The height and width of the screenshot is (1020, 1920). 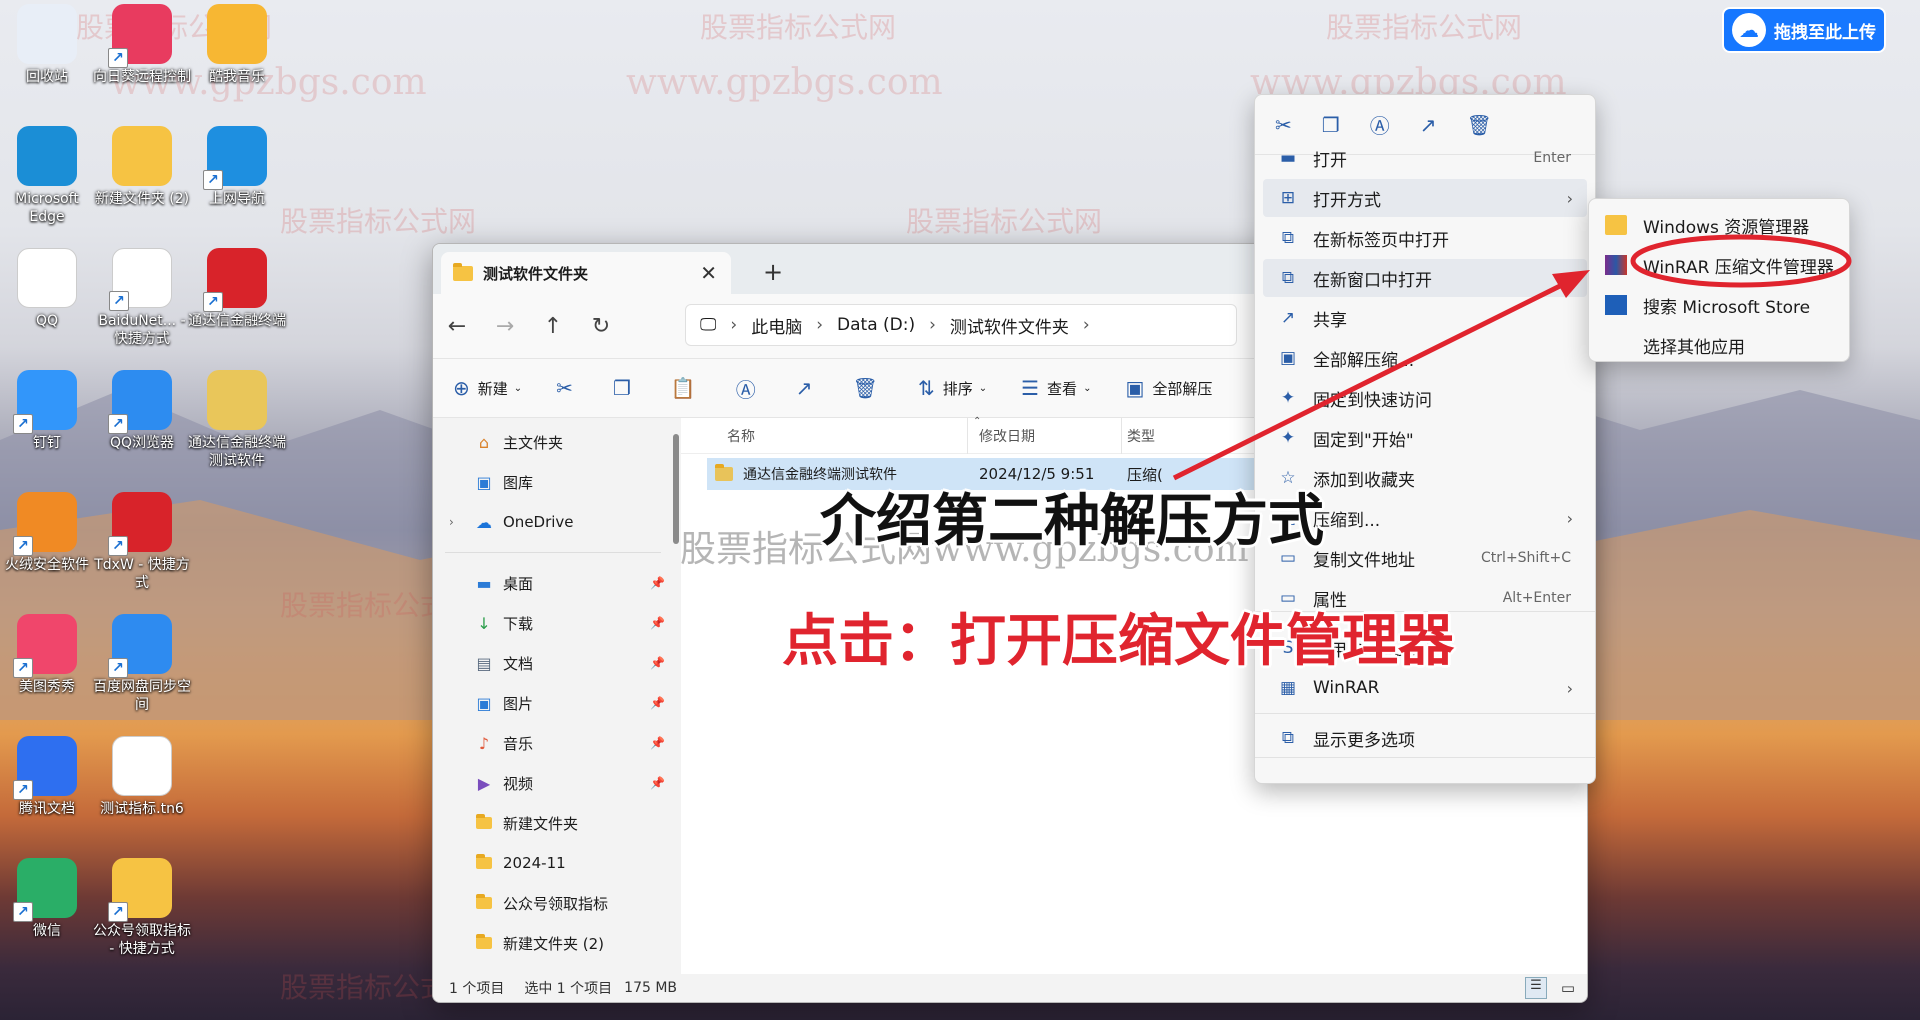 What do you see at coordinates (1571, 284) in the screenshot?
I see `annotation-arrow-head` at bounding box center [1571, 284].